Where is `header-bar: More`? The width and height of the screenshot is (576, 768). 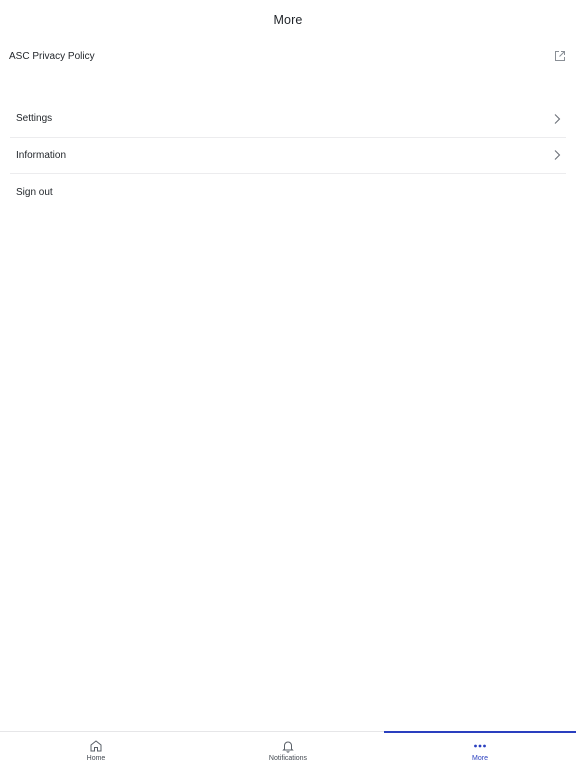
header-bar: More is located at coordinates (288, 20).